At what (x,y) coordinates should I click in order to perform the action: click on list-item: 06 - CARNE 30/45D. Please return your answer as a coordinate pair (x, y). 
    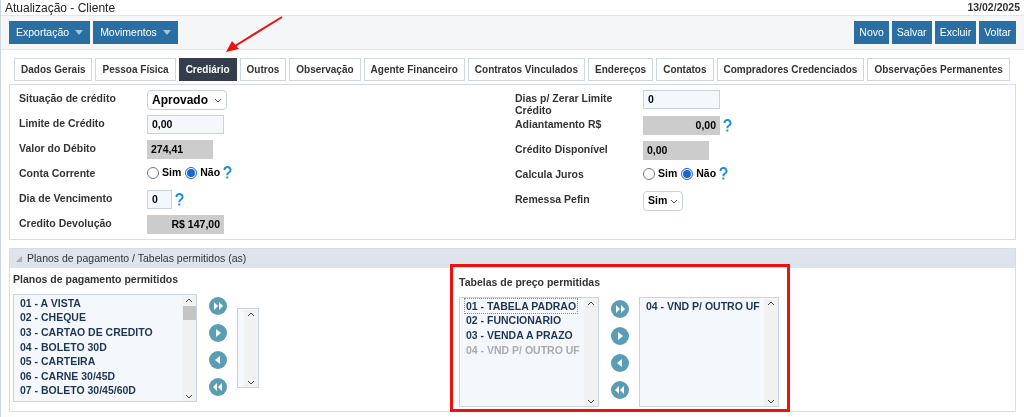
    Looking at the image, I should click on (68, 376).